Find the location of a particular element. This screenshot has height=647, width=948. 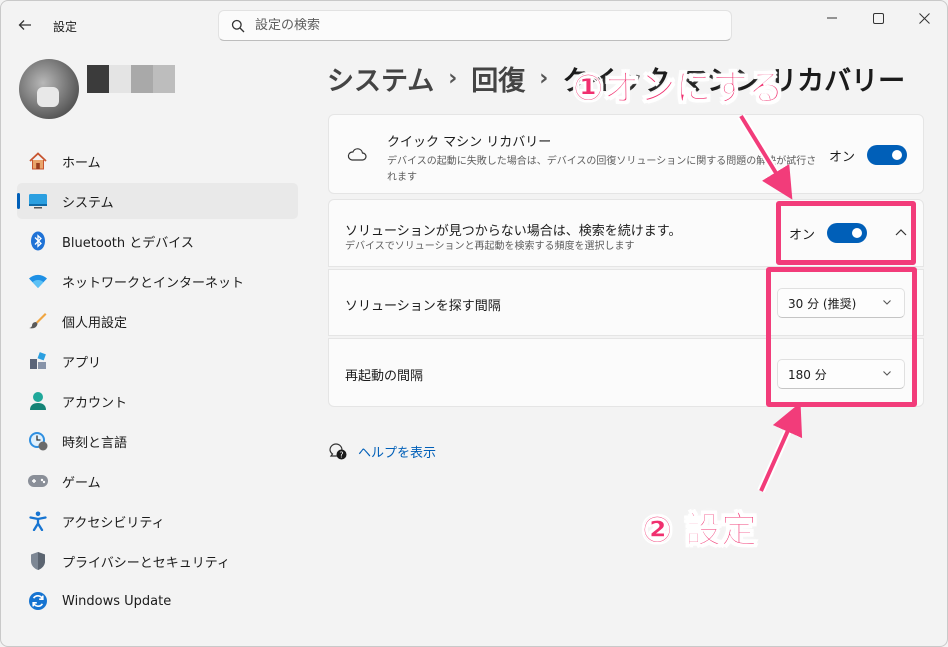

arrow-to-dropdowns-inner is located at coordinates (781, 447).